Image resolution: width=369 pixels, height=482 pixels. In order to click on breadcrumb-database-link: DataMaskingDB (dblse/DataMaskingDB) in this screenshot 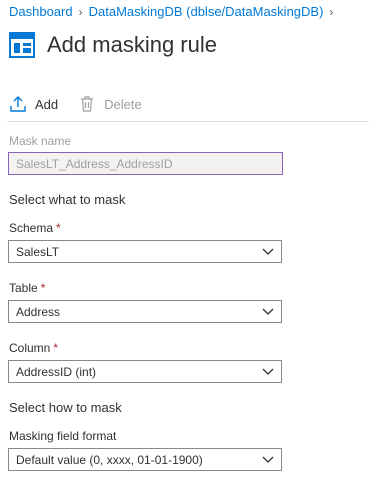, I will do `click(206, 11)`.